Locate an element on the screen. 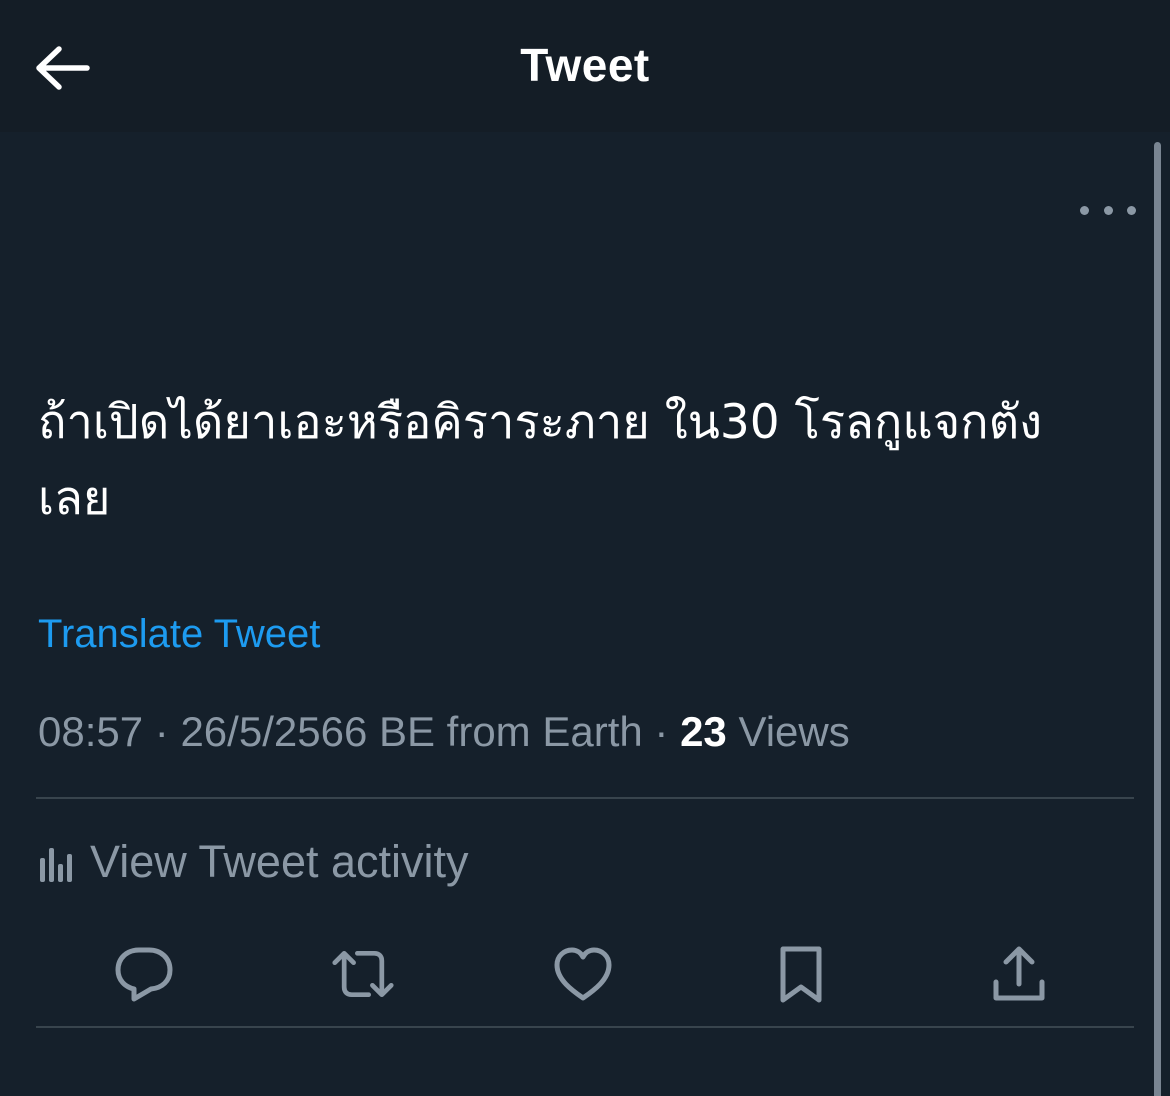 The width and height of the screenshot is (1170, 1096). bookmark-button is located at coordinates (801, 974).